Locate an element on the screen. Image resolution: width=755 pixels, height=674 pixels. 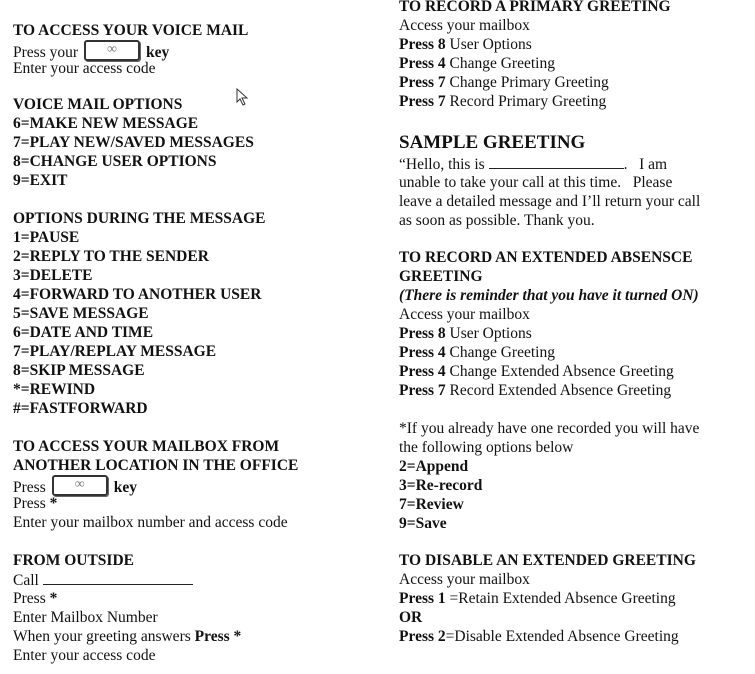
text: Call is located at coordinates (28, 580).